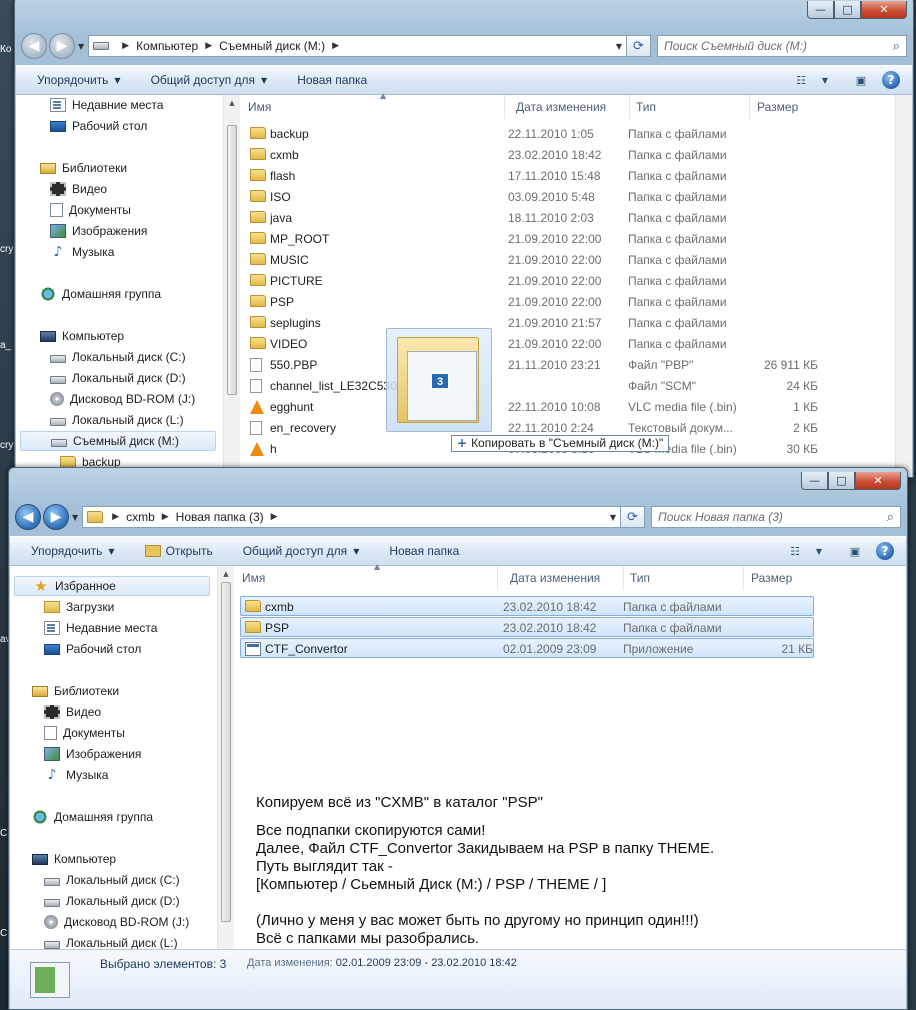  Describe the element at coordinates (272, 46) in the screenshot. I see `breadcrumb-removable-disk: Съемный диск (M:)` at that location.